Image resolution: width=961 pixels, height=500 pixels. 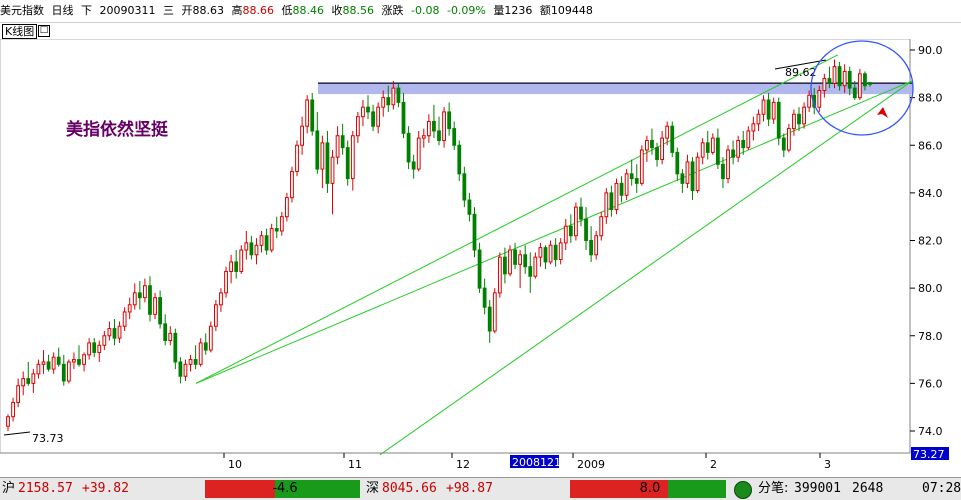 I want to click on tick-code: 399001, so click(x=817, y=488).